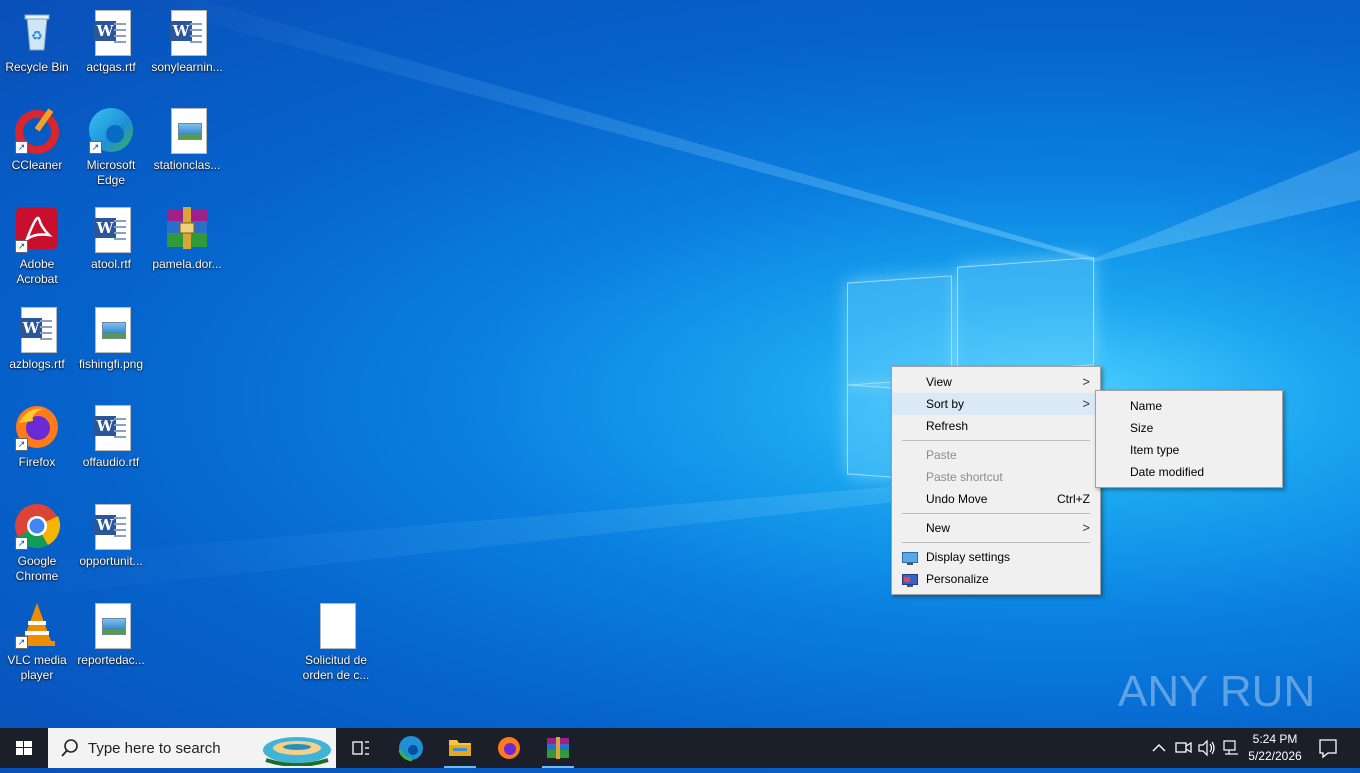 This screenshot has width=1360, height=773. Describe the element at coordinates (37, 41) in the screenshot. I see `desktop-icon-recycle-bin: ♻ Recycle Bin` at that location.